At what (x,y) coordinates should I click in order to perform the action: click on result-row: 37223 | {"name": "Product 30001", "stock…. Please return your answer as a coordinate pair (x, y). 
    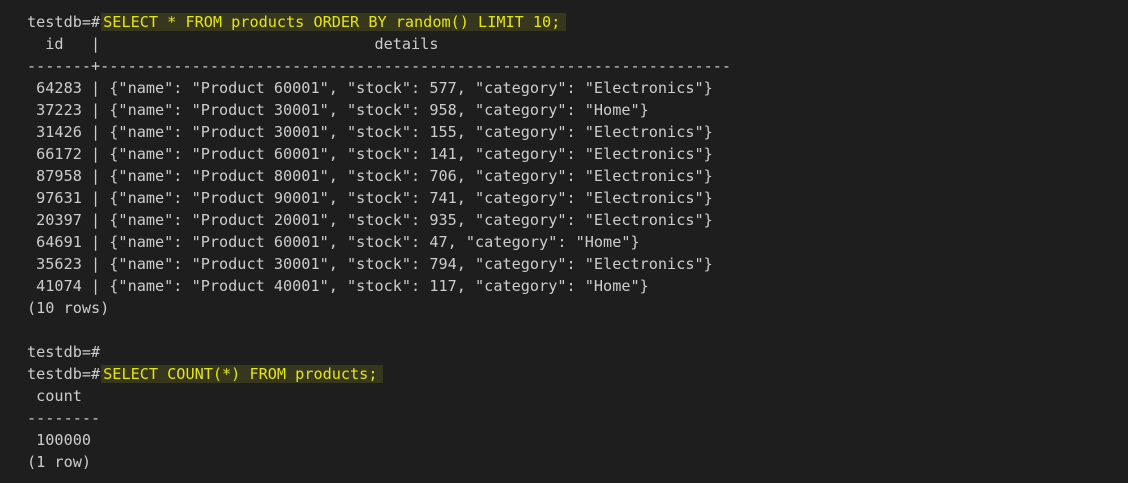
    Looking at the image, I should click on (338, 110).